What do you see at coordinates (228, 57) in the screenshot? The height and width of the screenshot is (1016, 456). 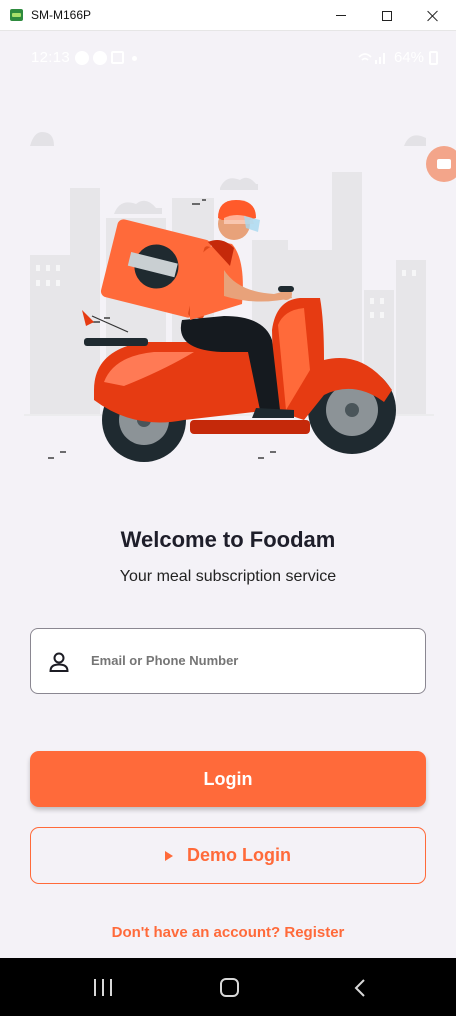 I see `status-bar: 12:13 64%` at bounding box center [228, 57].